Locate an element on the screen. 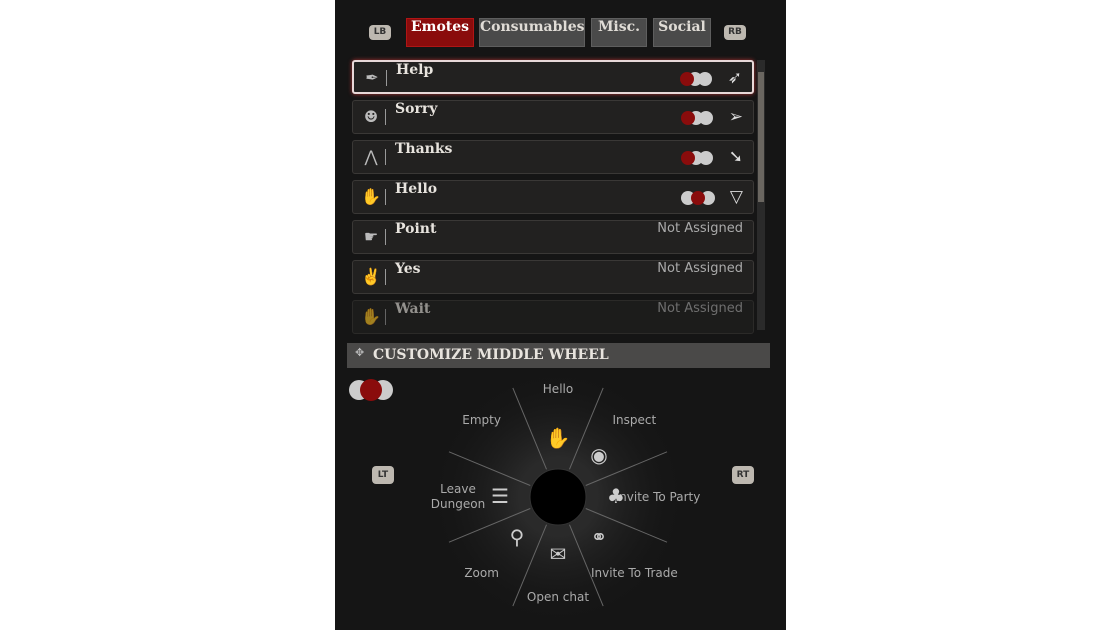  stairs-icon: ☰ is located at coordinates (500, 496).